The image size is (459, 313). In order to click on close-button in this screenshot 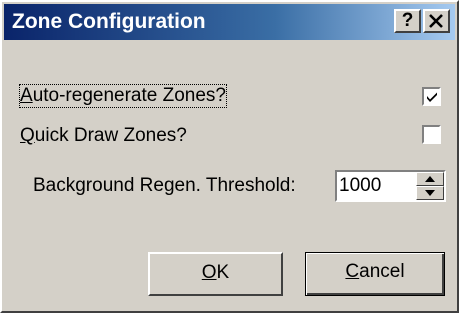, I will do `click(436, 21)`.